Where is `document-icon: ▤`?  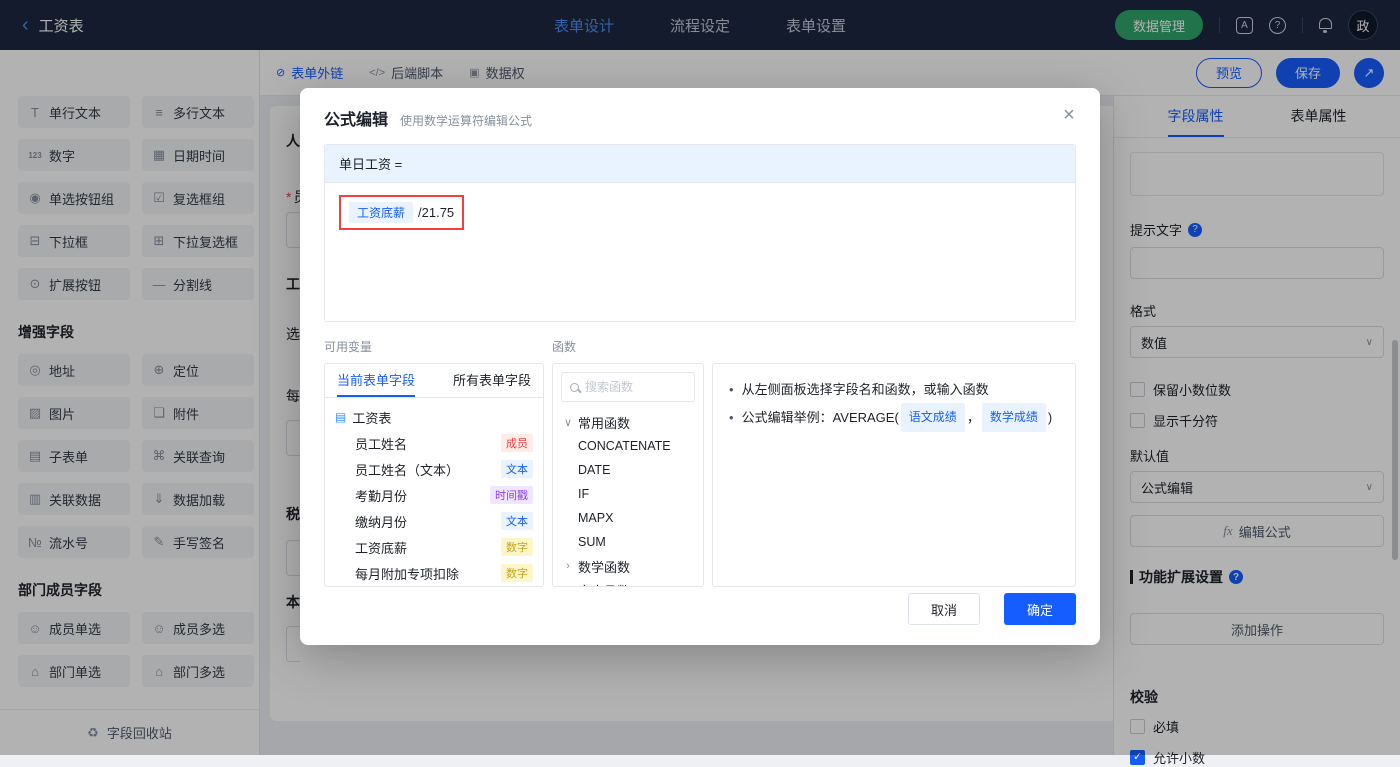
document-icon: ▤ is located at coordinates (341, 417).